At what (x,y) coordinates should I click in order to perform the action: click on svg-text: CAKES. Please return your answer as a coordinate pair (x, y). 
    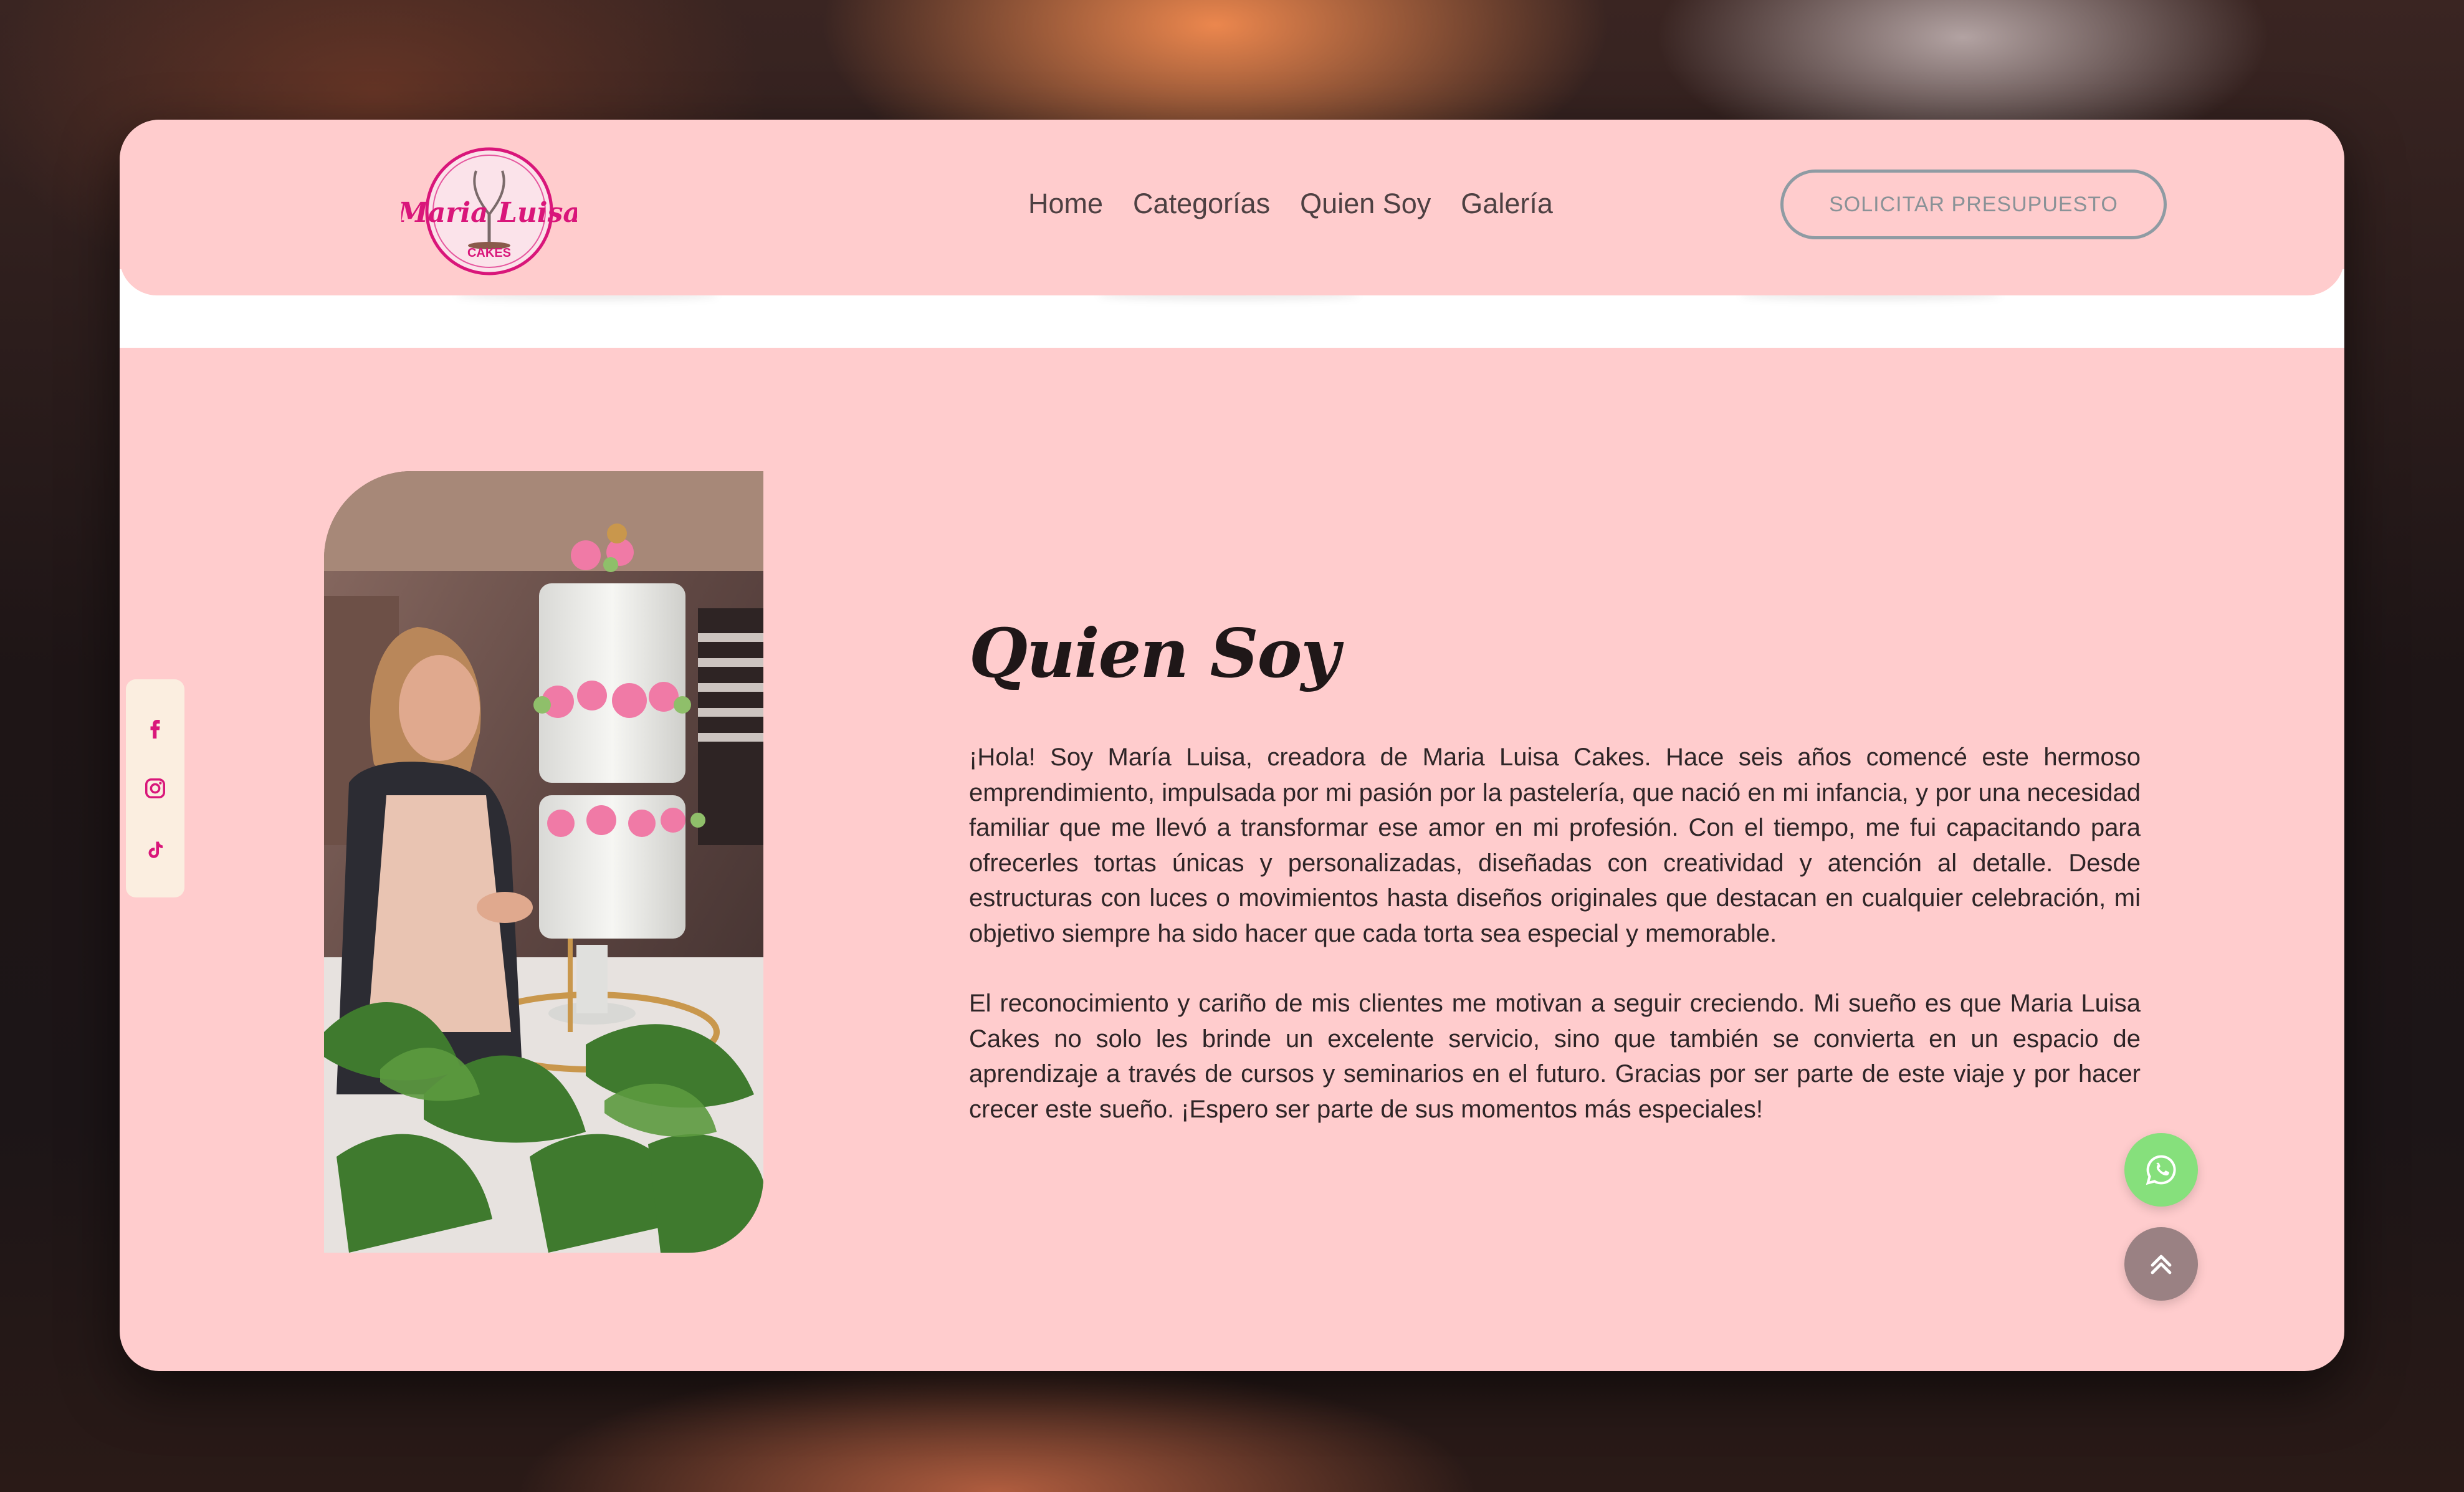
    Looking at the image, I should click on (489, 253).